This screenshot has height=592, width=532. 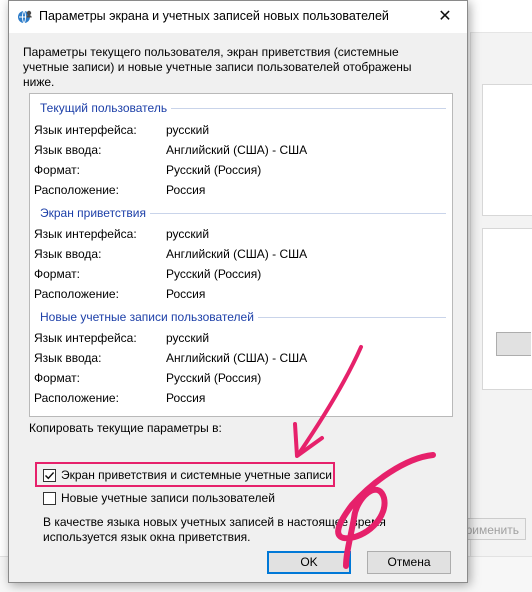 I want to click on new-accounts-checkbox: Новые учетные записи пользователей, so click(x=159, y=498).